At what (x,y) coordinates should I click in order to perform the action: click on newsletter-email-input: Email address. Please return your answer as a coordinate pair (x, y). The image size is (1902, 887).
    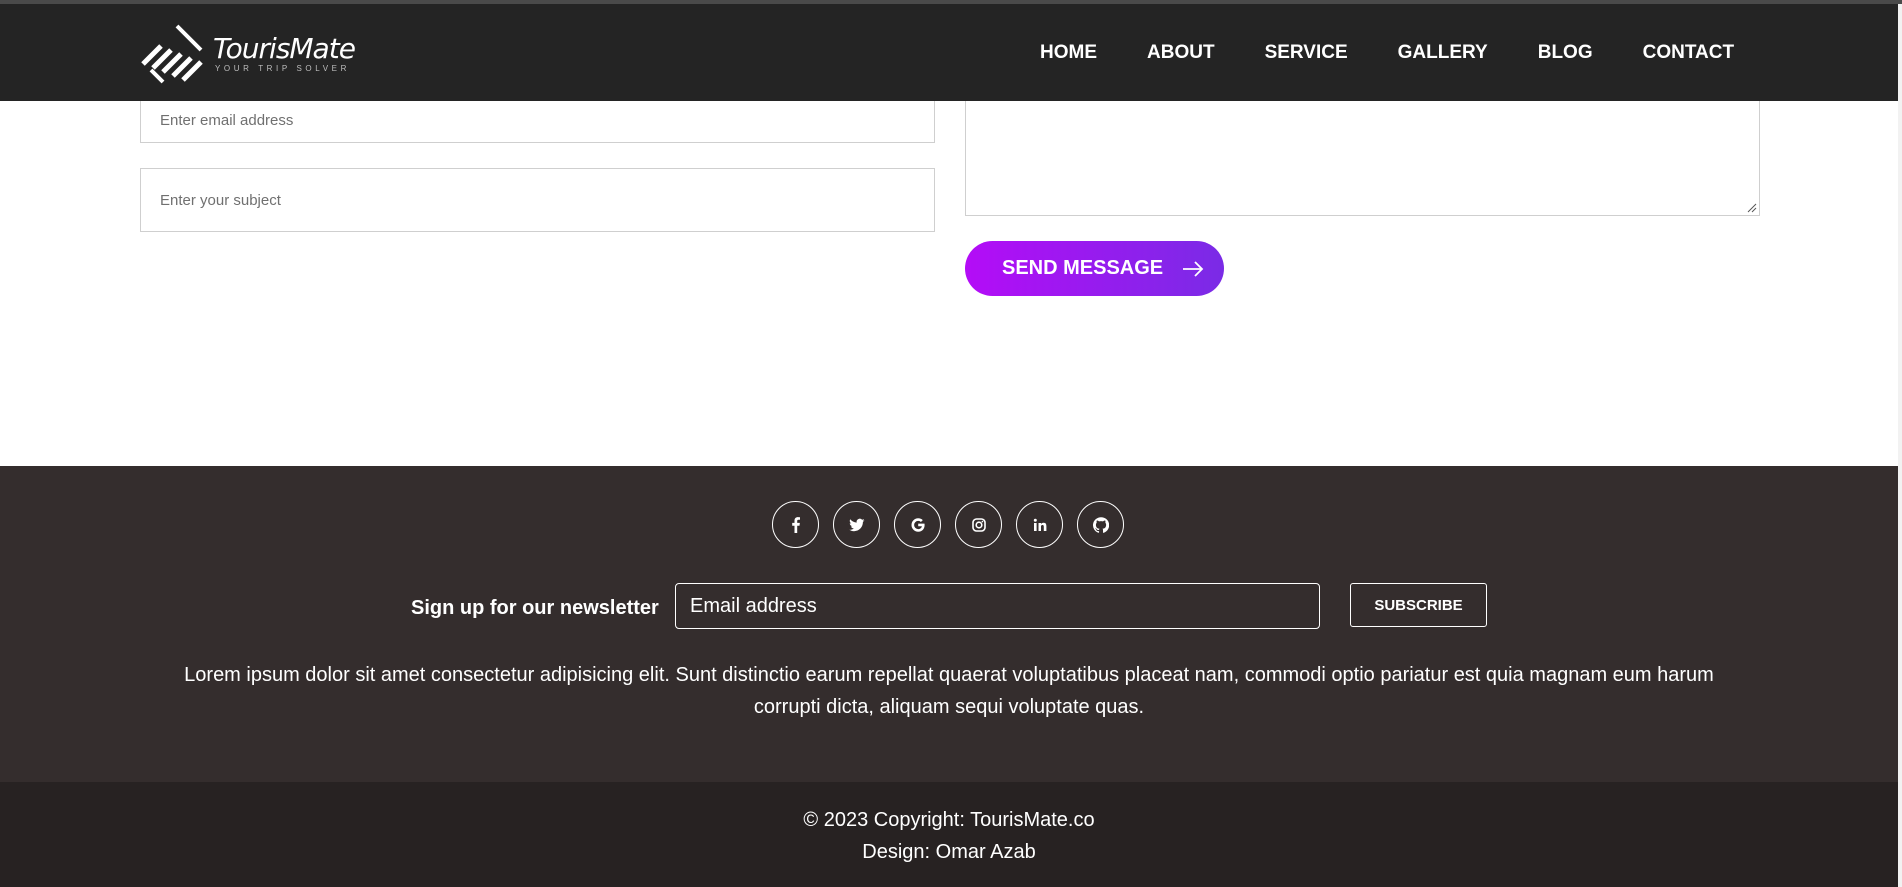
    Looking at the image, I should click on (997, 606).